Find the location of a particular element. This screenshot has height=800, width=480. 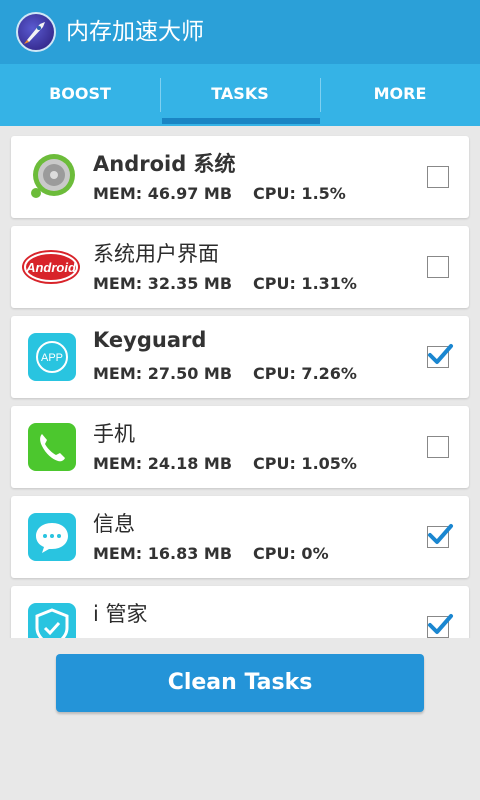

task-name: 信息 is located at coordinates (114, 524).